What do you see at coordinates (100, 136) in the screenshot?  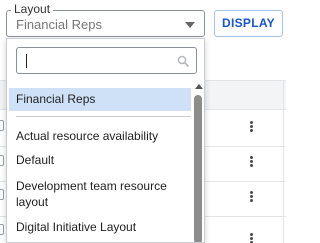 I see `list-item-actual-resource-availability: Actual resource availability` at bounding box center [100, 136].